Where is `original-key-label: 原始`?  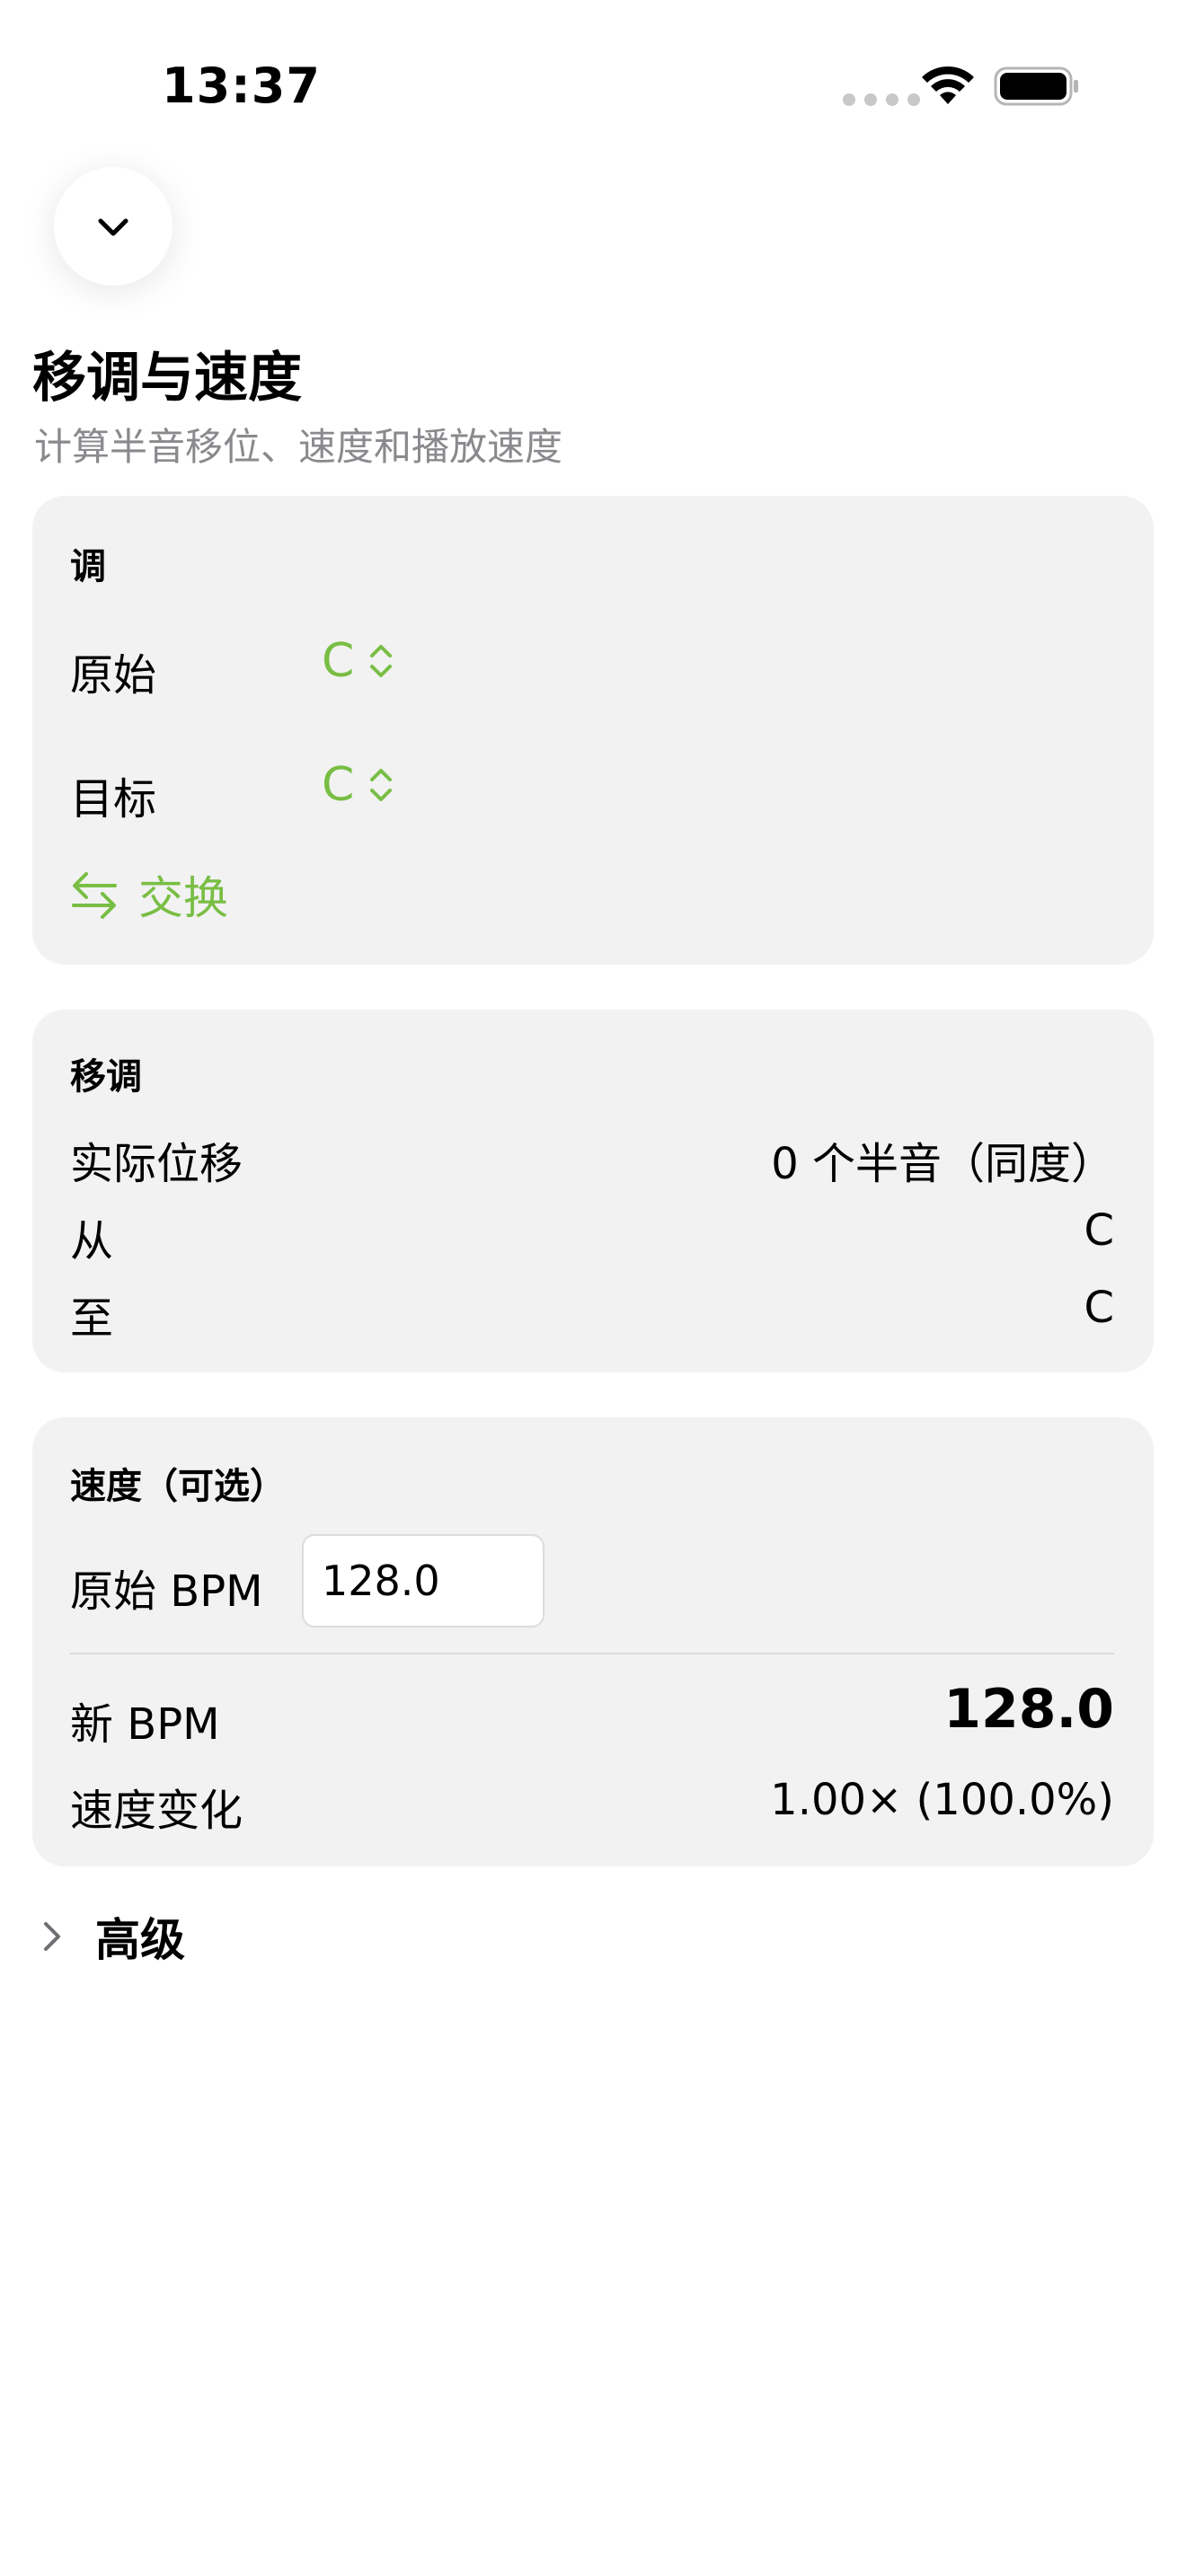 original-key-label: 原始 is located at coordinates (113, 675).